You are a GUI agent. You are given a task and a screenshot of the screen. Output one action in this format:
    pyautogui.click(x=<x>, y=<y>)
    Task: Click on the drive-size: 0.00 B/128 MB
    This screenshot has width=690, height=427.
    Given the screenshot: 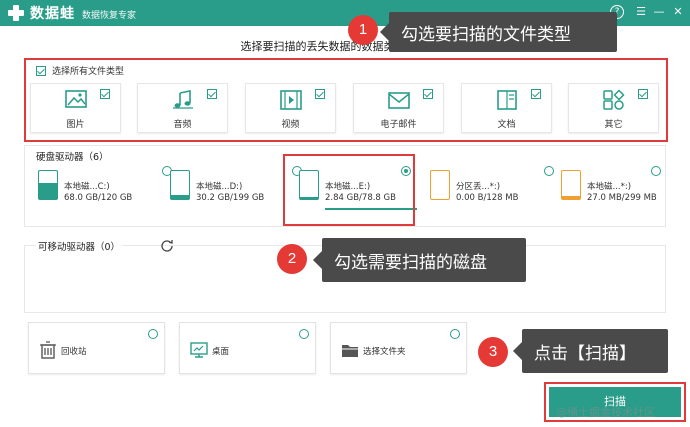 What is the action you would take?
    pyautogui.click(x=487, y=198)
    